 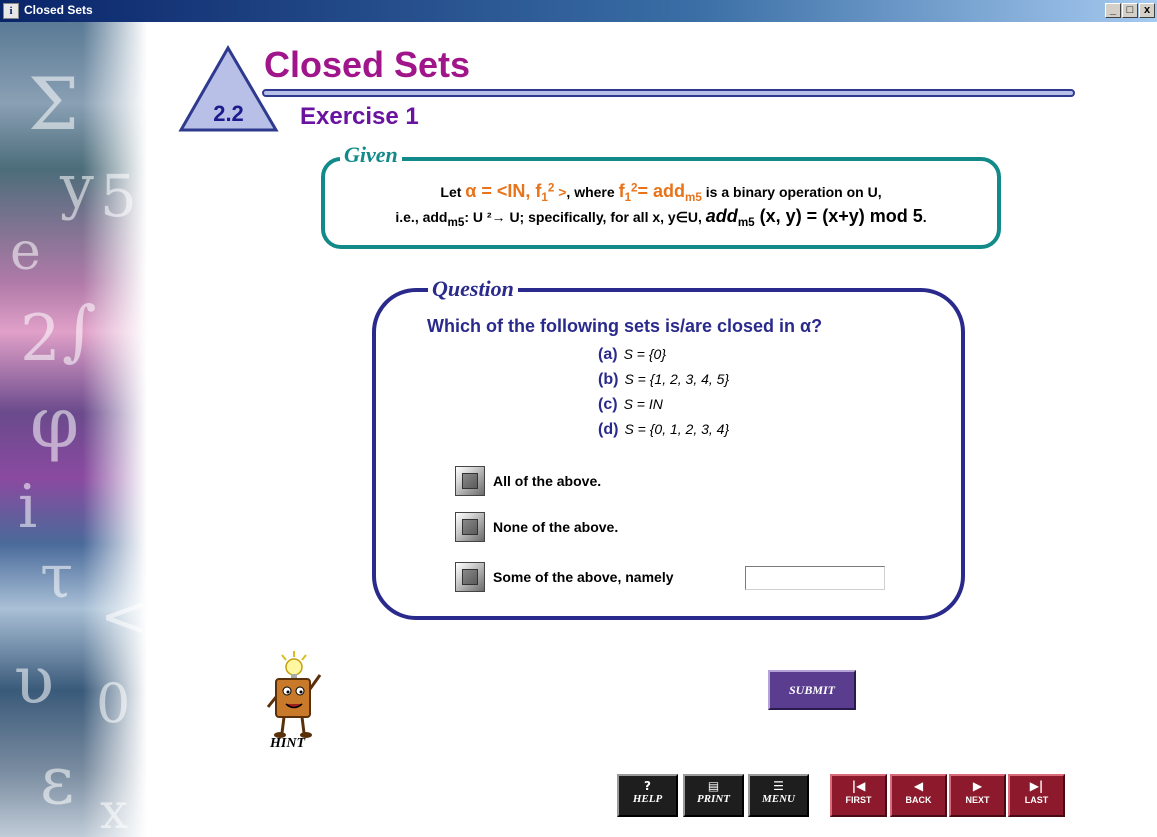 I want to click on set-option: (c) S = IN, so click(x=630, y=404).